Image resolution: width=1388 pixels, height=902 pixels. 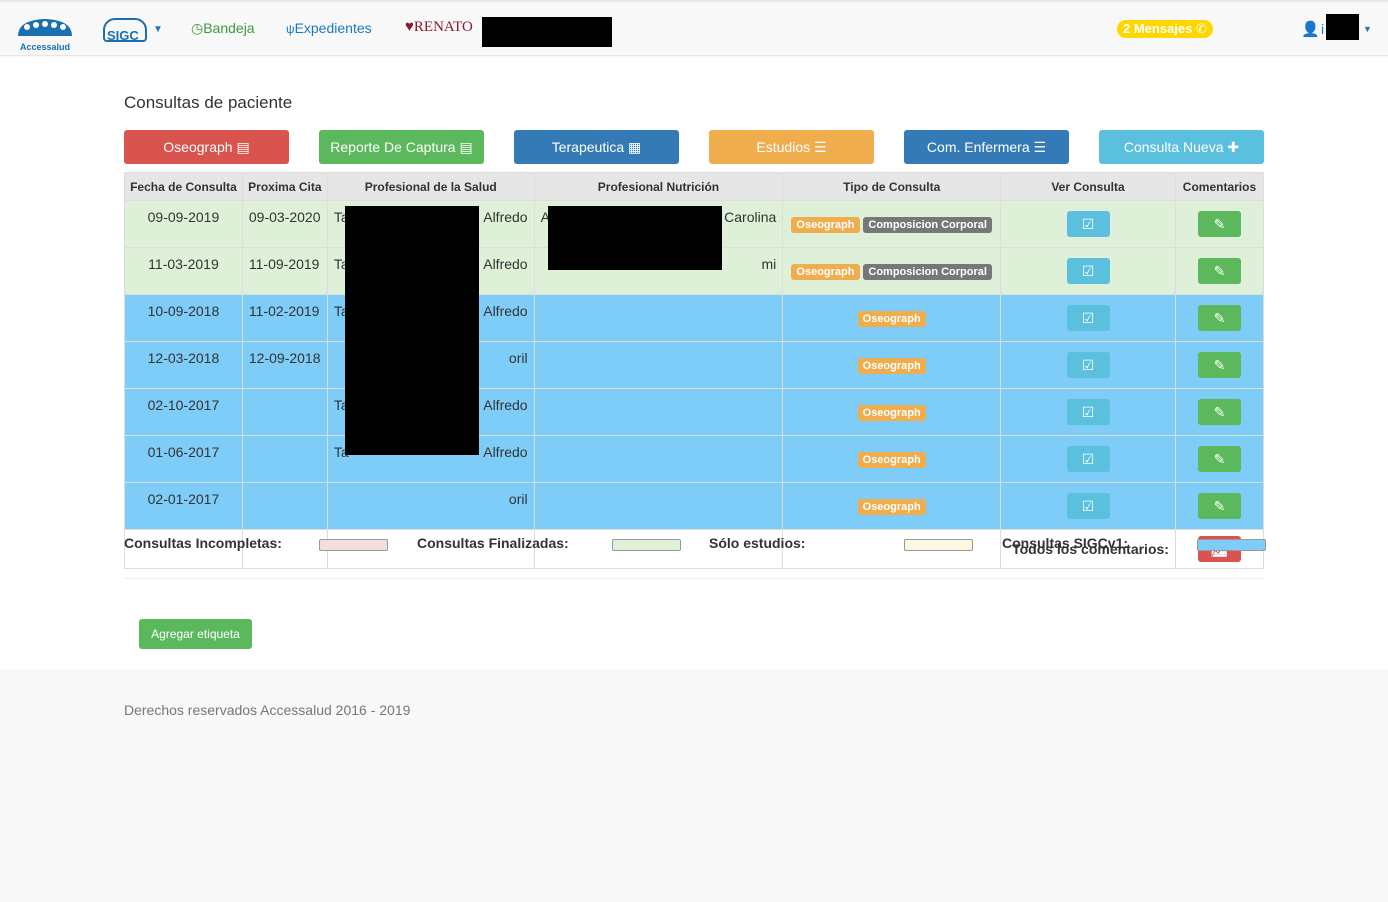 I want to click on clock-icon: ◷, so click(x=197, y=28).